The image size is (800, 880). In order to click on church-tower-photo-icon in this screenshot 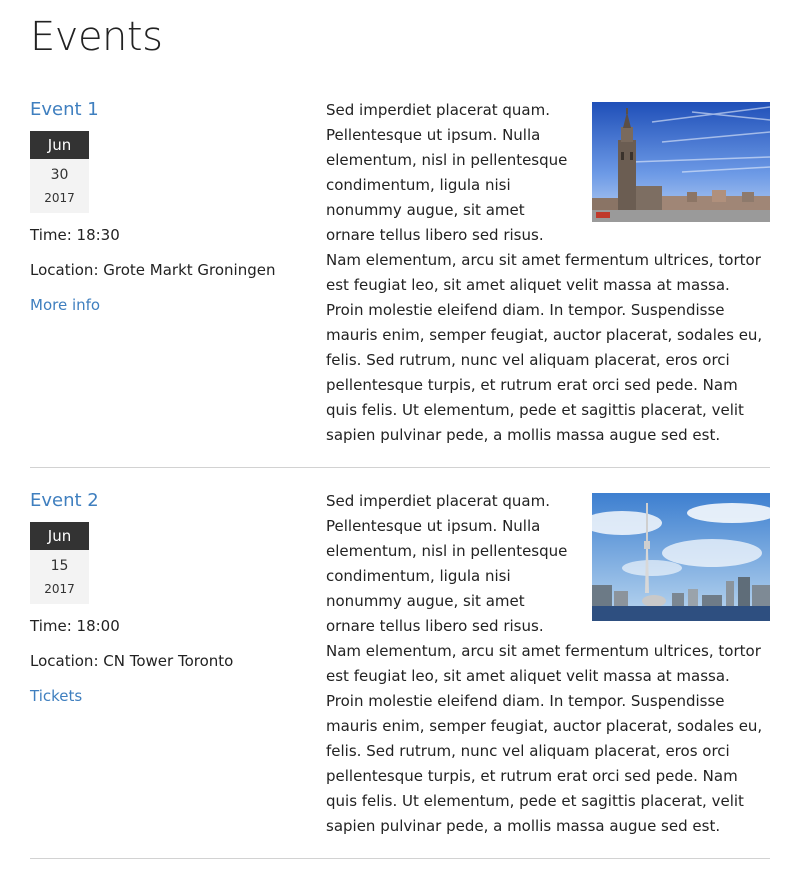, I will do `click(681, 162)`.